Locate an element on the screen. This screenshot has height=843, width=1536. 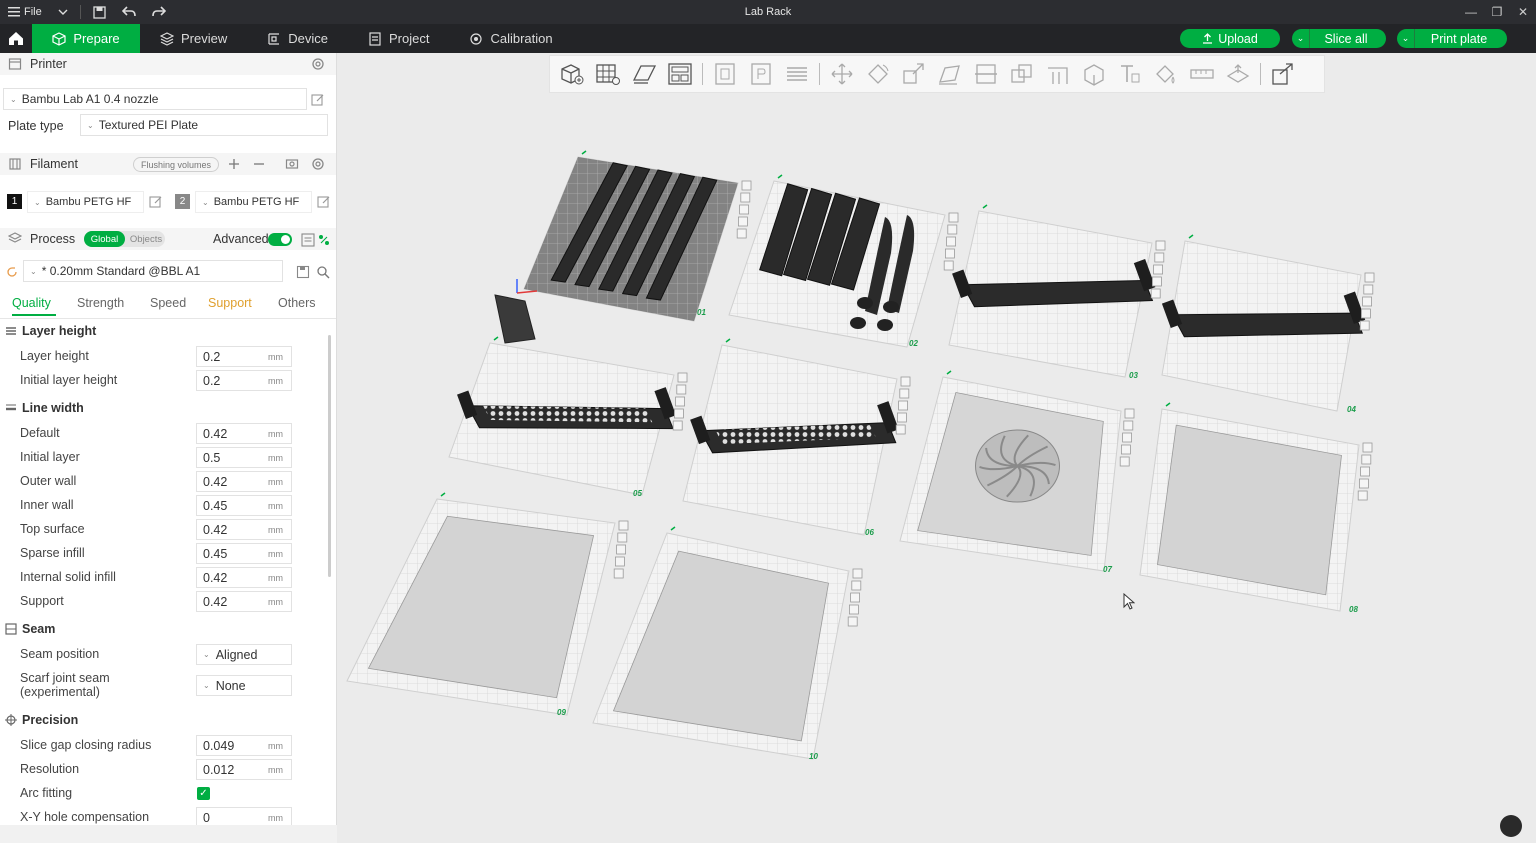
assembly-button is located at coordinates (1238, 74).